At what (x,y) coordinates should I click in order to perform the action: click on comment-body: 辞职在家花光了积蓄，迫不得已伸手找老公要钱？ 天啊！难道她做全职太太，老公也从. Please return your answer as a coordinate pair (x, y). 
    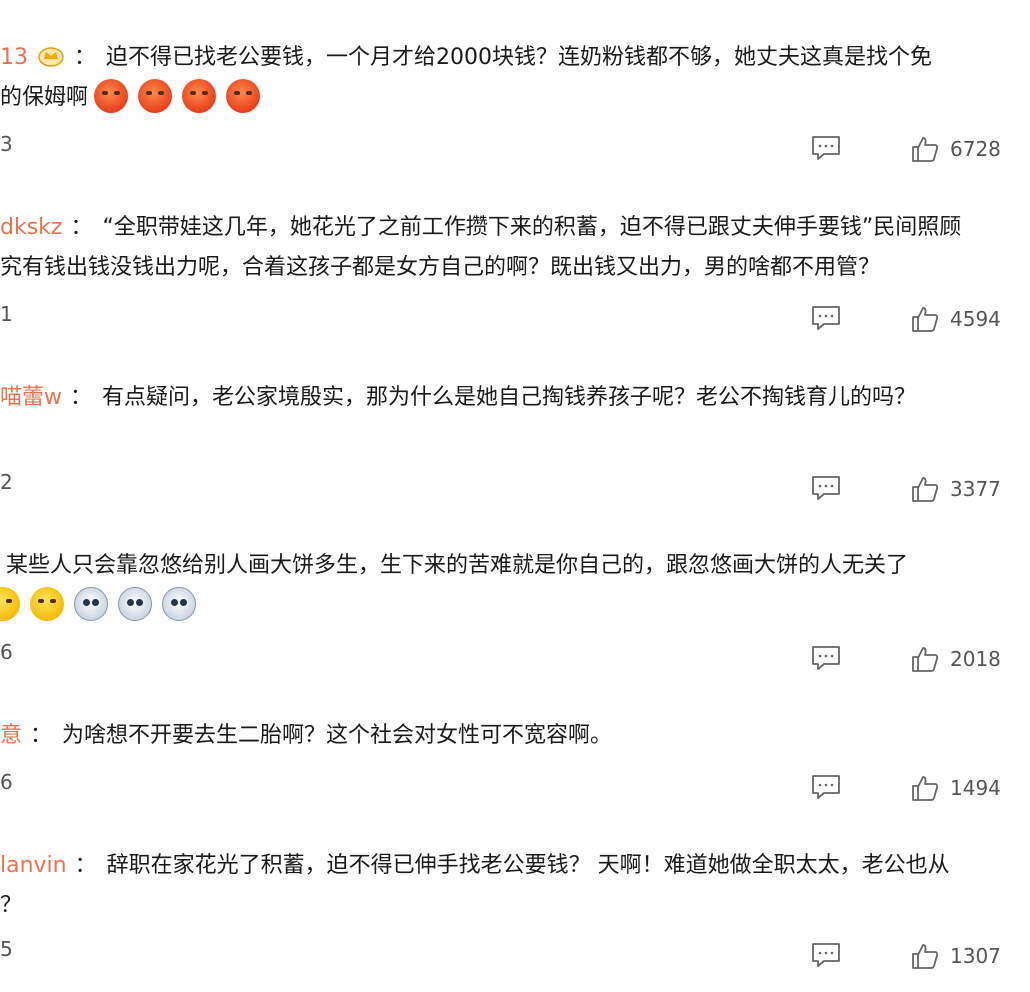
    Looking at the image, I should click on (528, 865).